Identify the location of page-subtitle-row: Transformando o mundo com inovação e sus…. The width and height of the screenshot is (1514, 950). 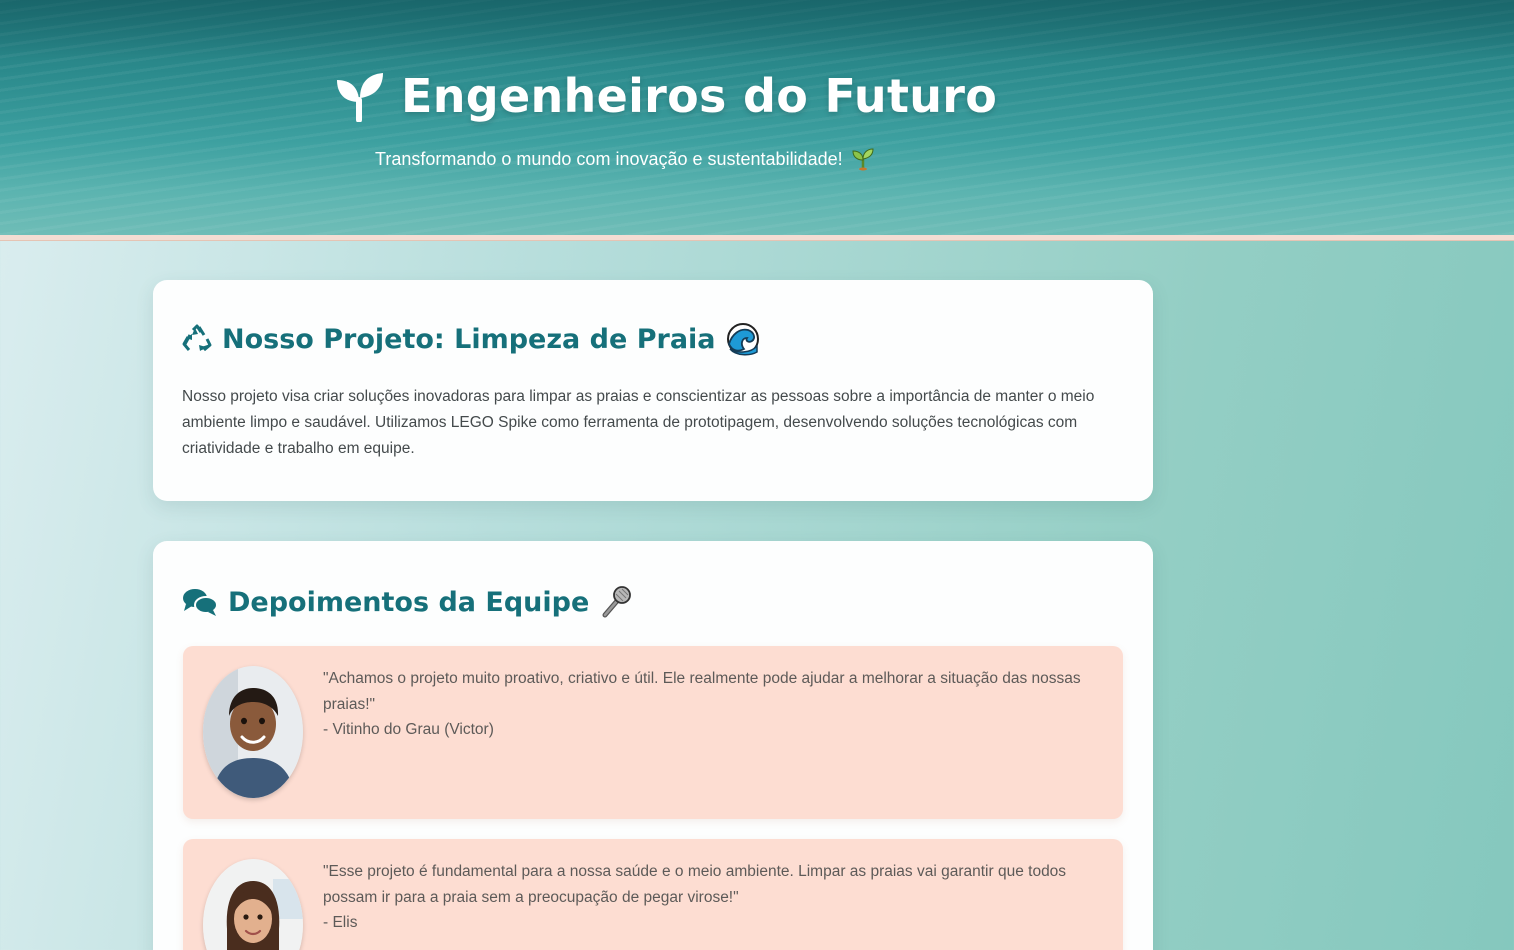
(625, 159).